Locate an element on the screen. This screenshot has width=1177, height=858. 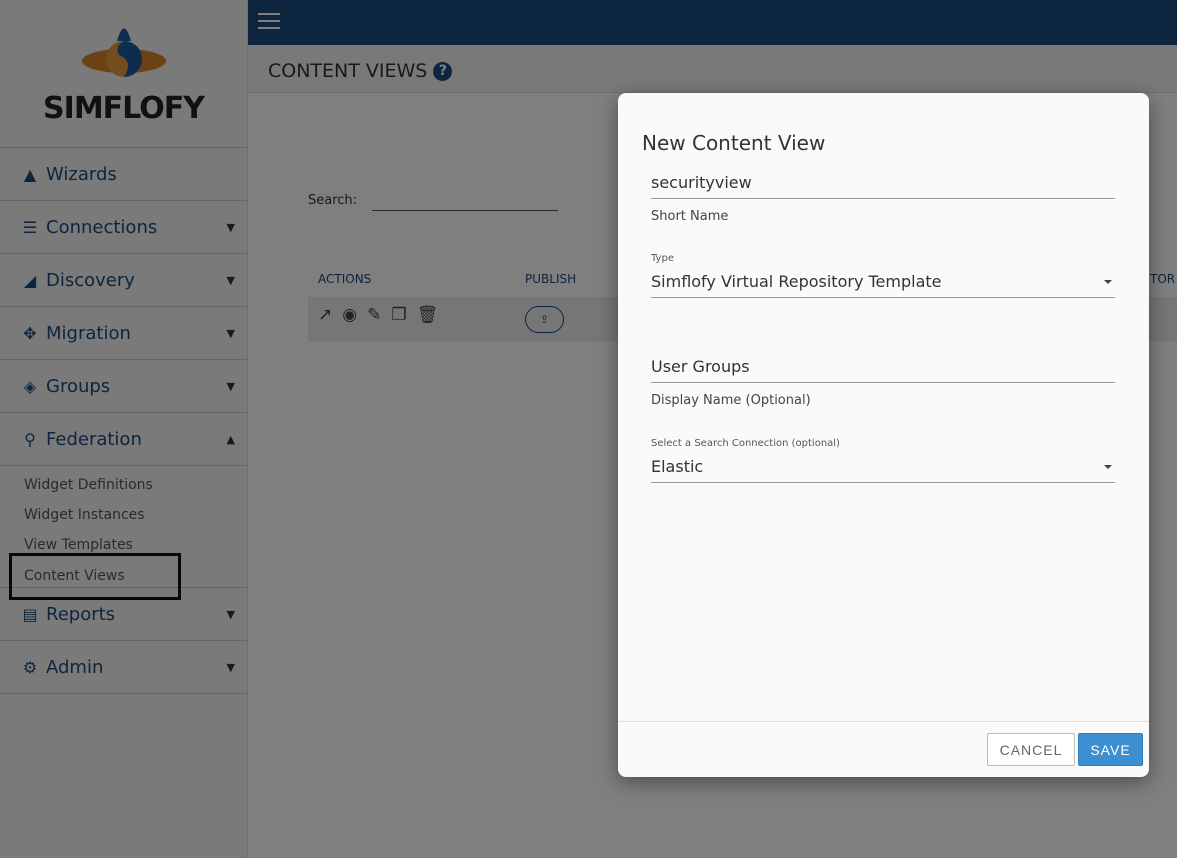
type-value: Simflofy Virtual Repository Template is located at coordinates (796, 281).